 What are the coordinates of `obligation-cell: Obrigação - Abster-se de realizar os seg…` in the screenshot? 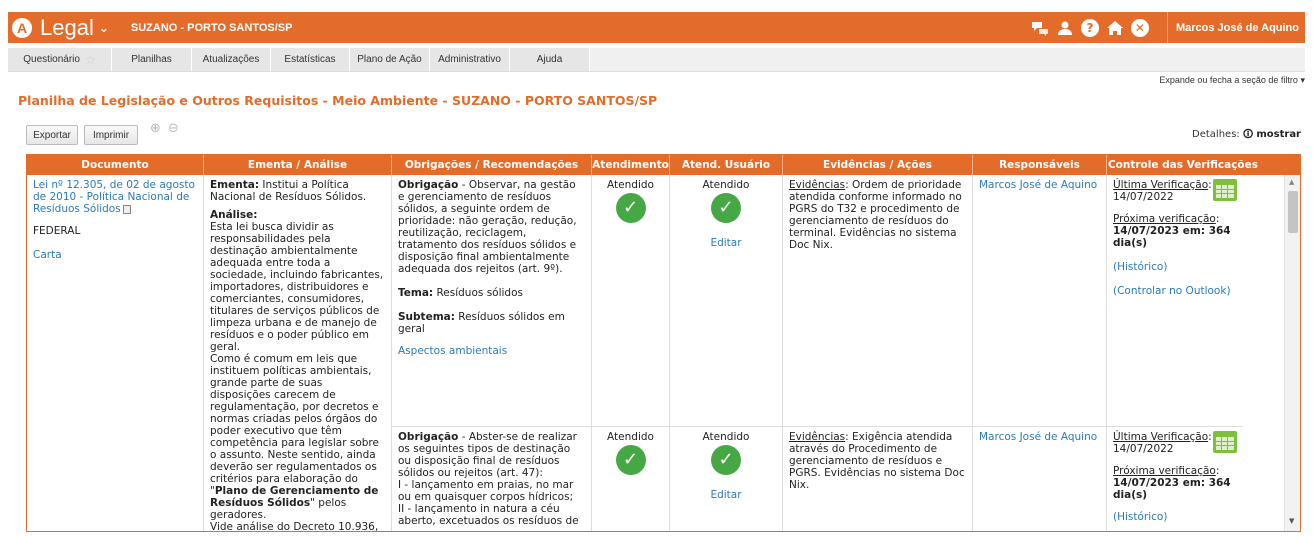 It's located at (492, 479).